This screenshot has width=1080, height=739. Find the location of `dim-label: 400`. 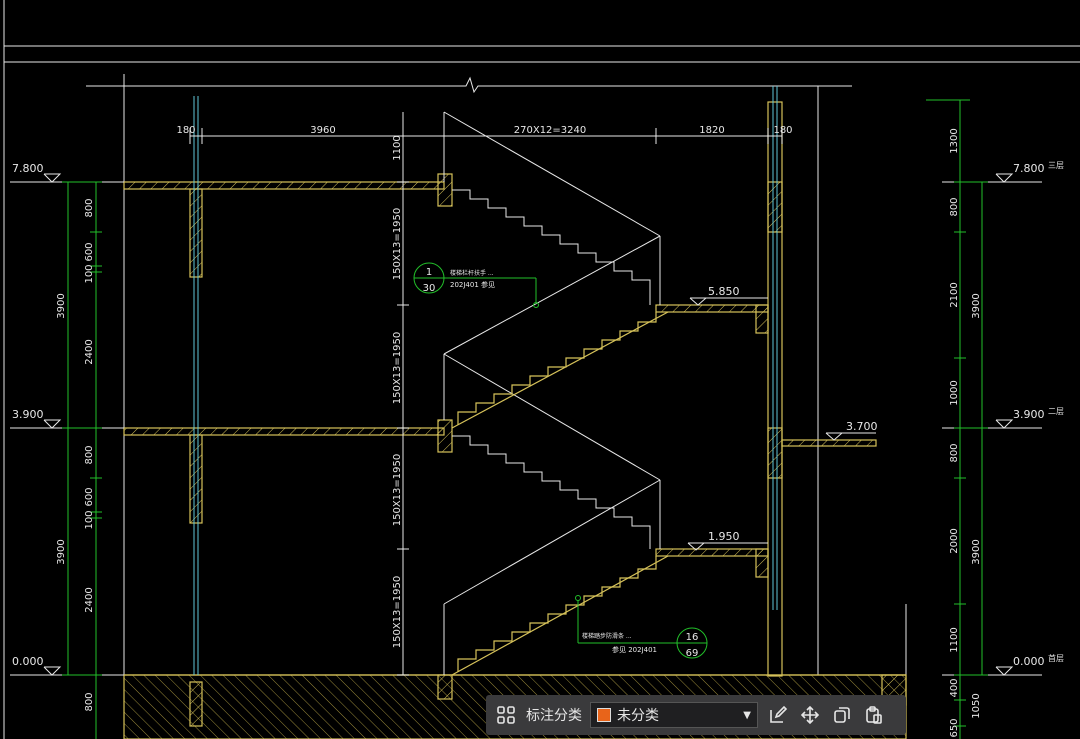

dim-label: 400 is located at coordinates (954, 687).